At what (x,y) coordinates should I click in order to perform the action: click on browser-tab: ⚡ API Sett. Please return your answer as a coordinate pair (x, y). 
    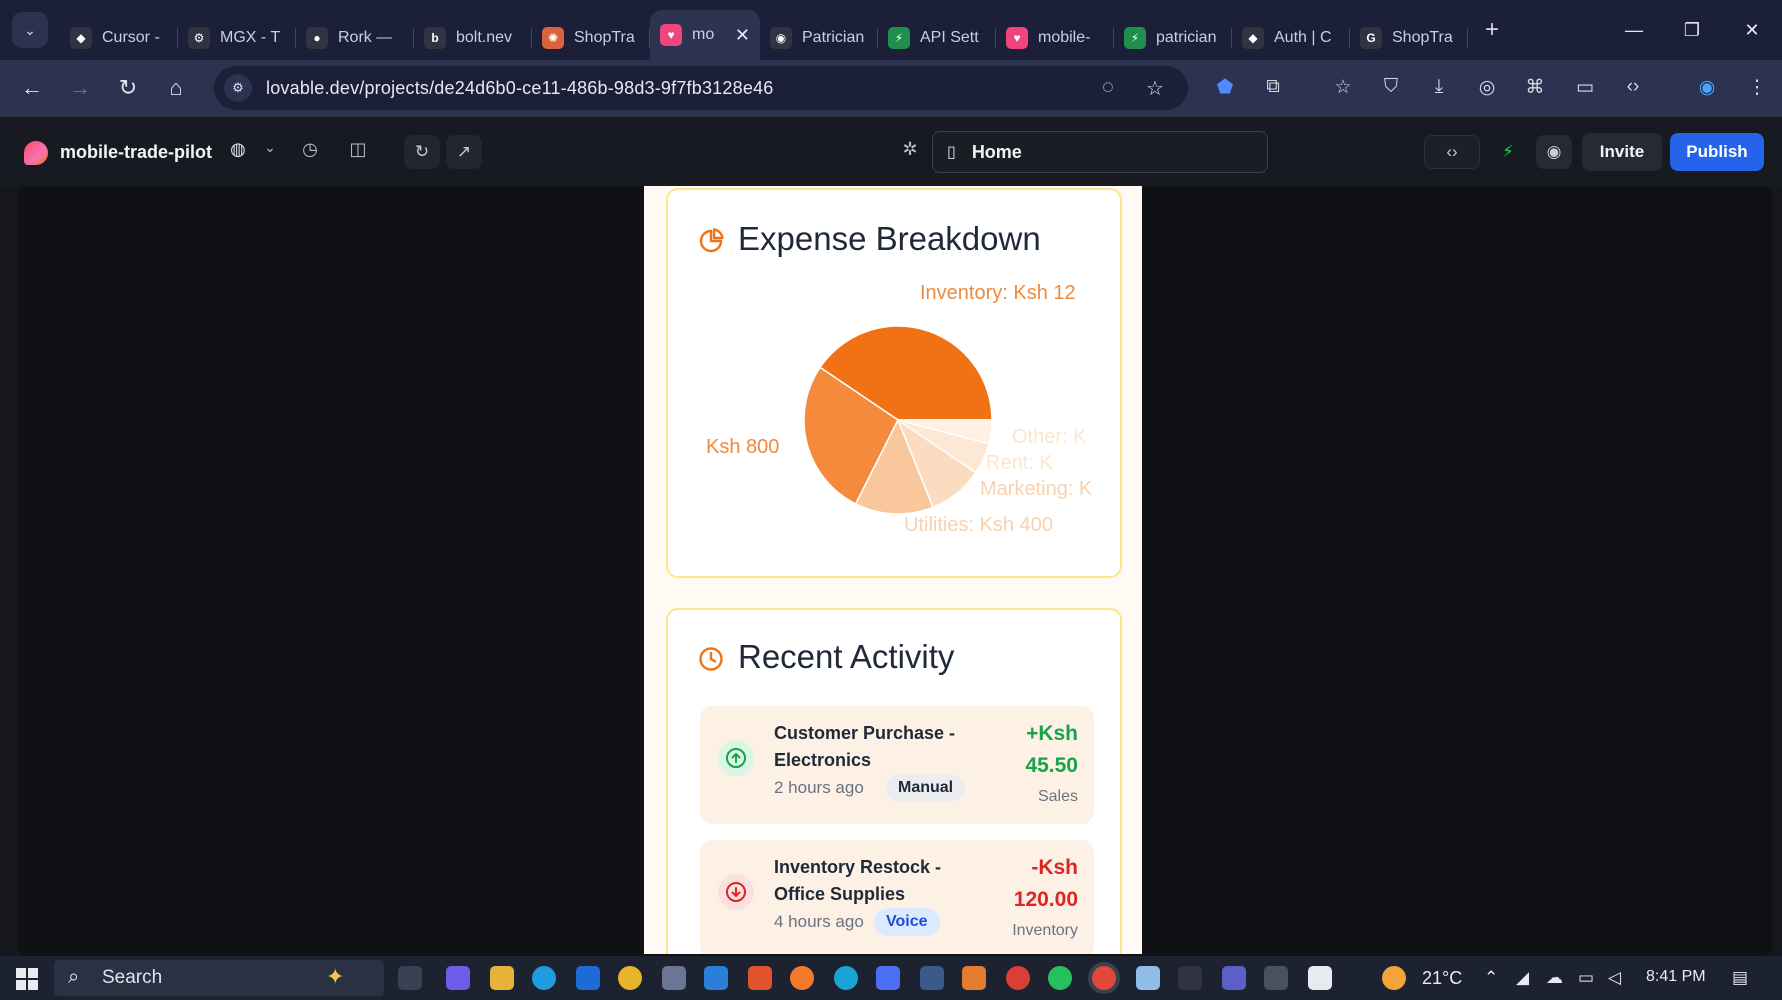
    Looking at the image, I should click on (937, 38).